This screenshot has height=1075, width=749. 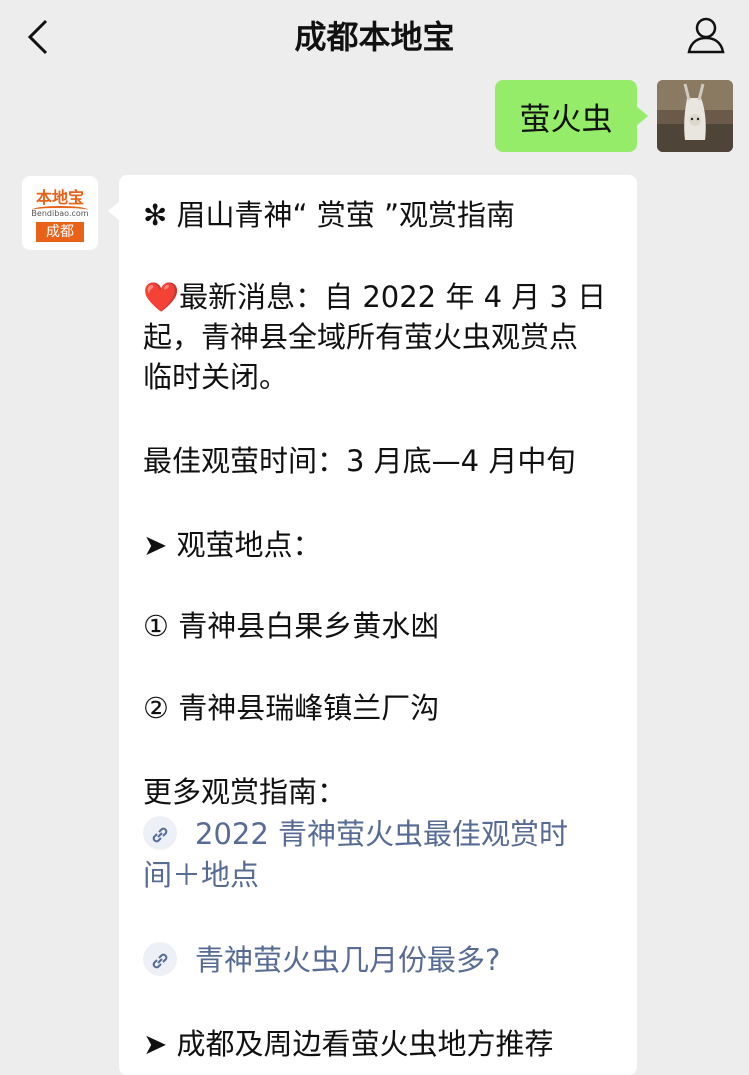 I want to click on logo-city: 成都, so click(x=60, y=232).